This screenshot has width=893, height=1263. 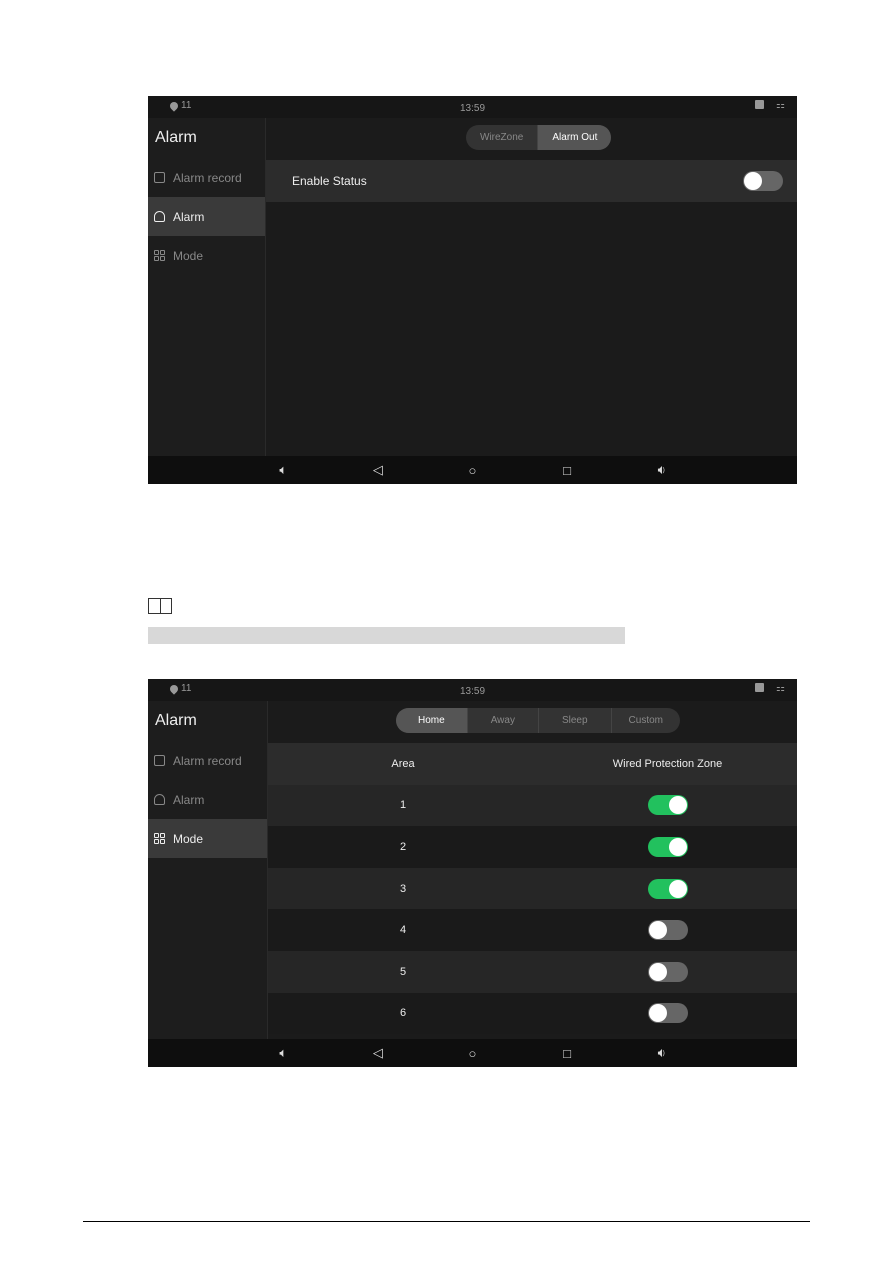 What do you see at coordinates (403, 888) in the screenshot?
I see `area-cell: 3` at bounding box center [403, 888].